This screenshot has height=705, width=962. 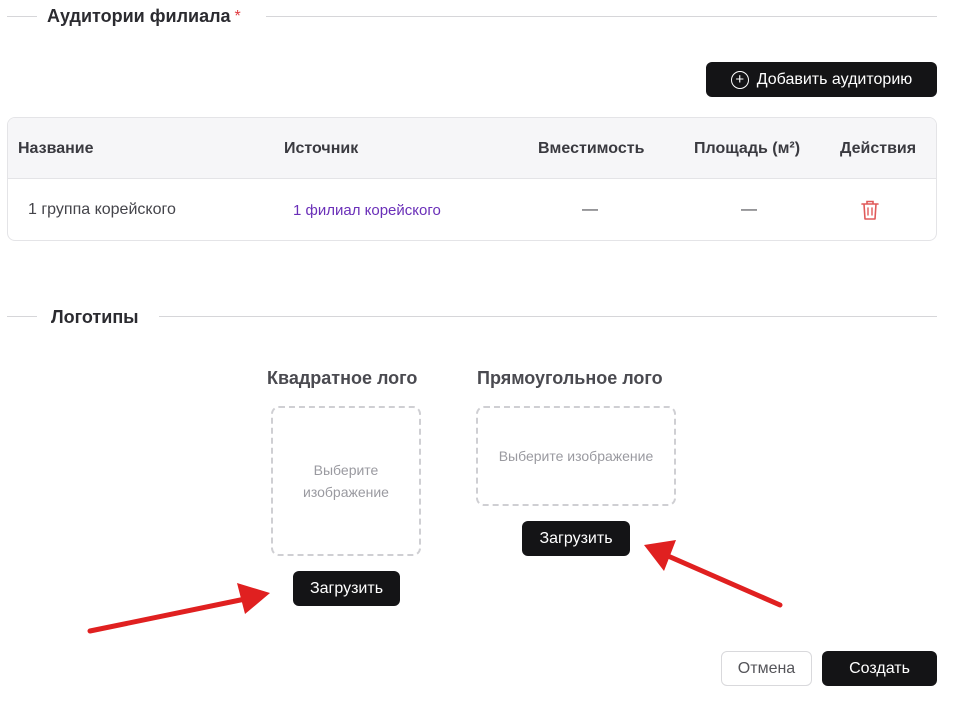 What do you see at coordinates (749, 209) in the screenshot?
I see `row-area-cell: —` at bounding box center [749, 209].